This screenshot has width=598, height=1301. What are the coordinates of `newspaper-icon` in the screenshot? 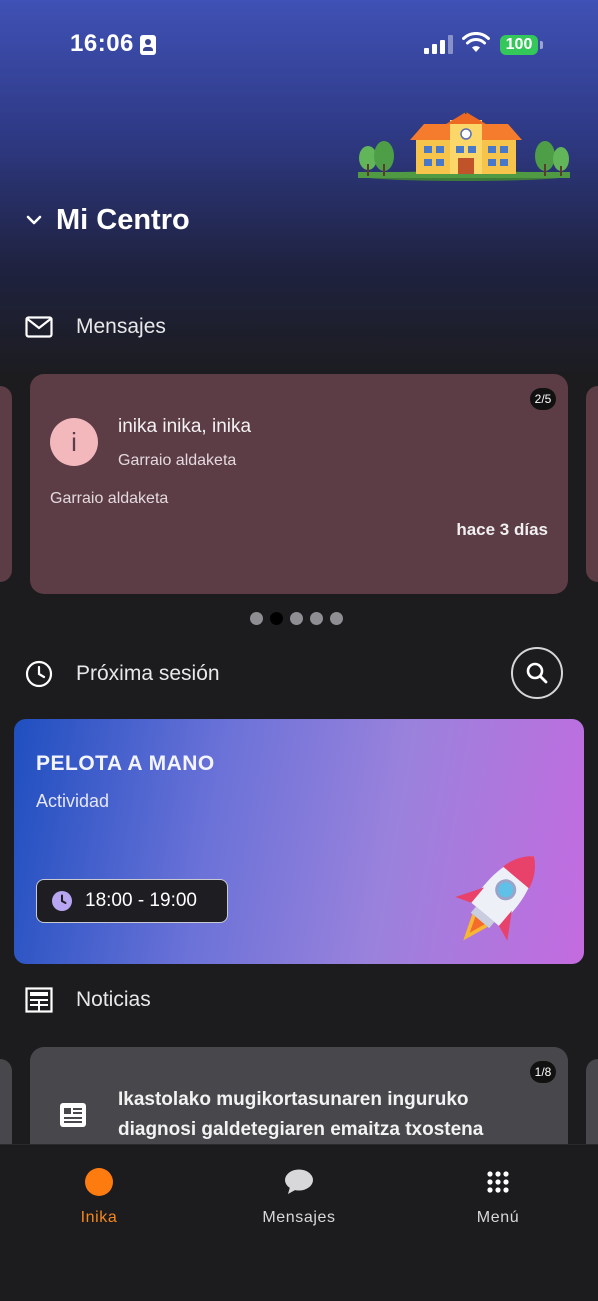 It's located at (39, 1000).